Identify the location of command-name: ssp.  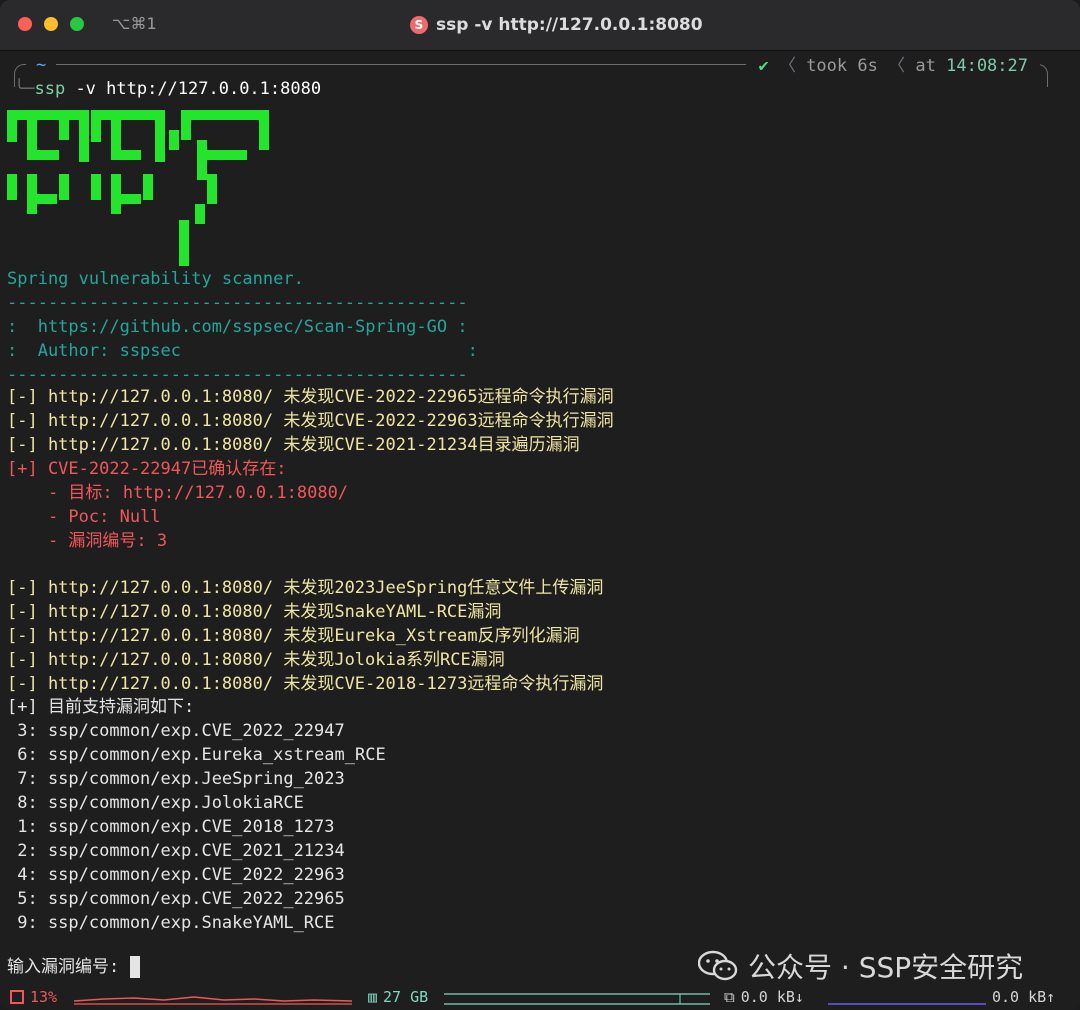
(50, 89).